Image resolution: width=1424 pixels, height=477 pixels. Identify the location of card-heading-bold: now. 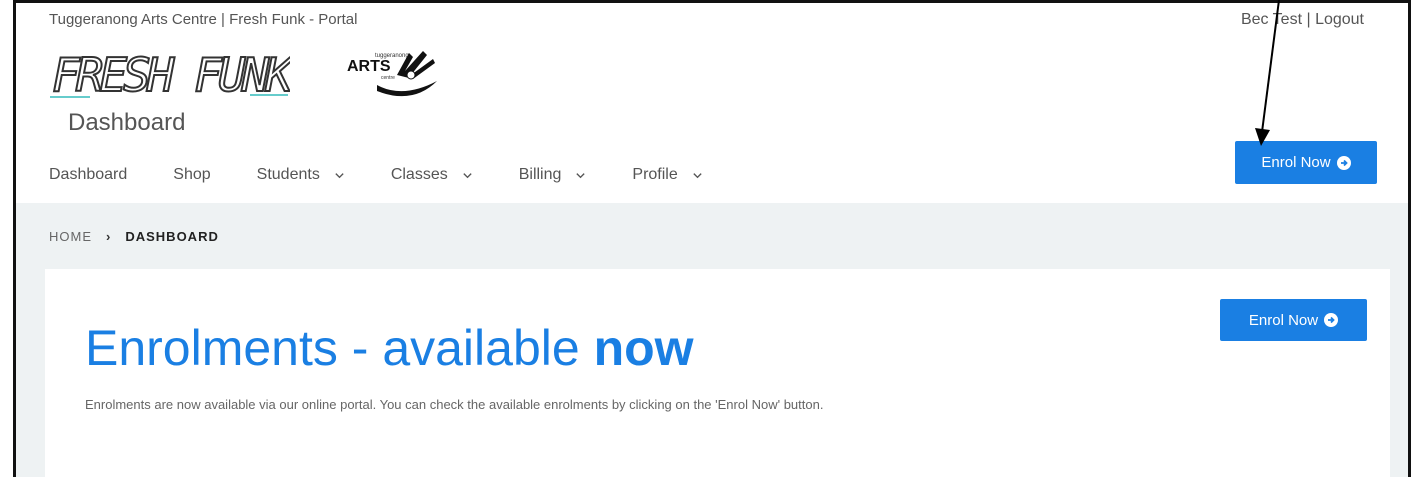
(643, 348).